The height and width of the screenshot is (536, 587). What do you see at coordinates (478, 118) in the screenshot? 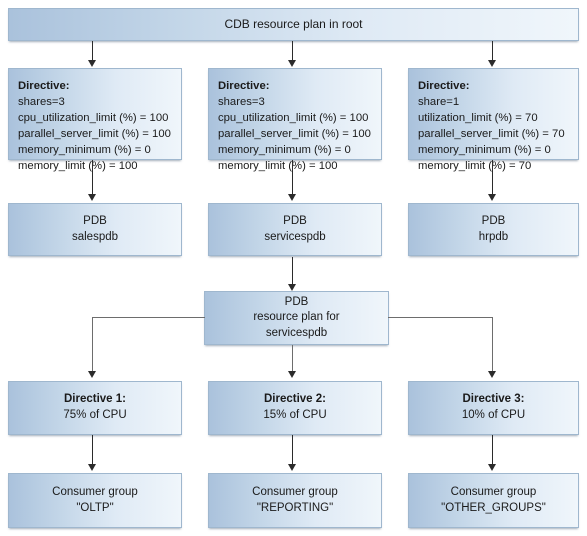
I see `cdb-directive-3-line-2: utilization_limit (%) = 70` at bounding box center [478, 118].